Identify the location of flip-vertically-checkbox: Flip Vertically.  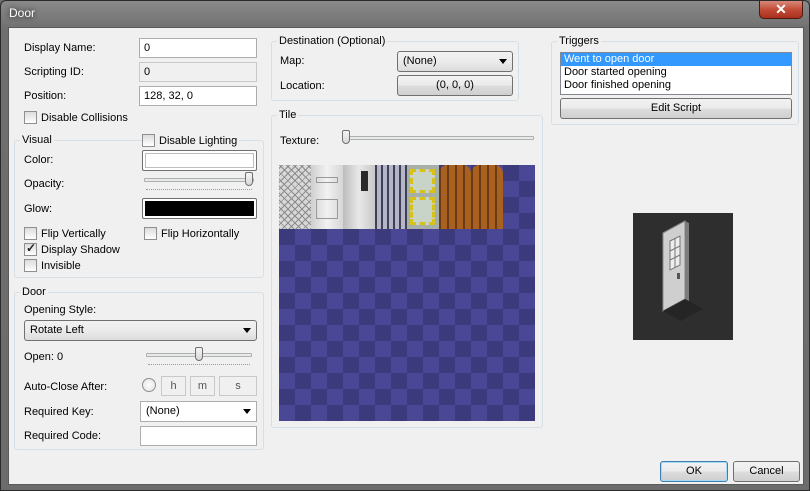
(65, 233).